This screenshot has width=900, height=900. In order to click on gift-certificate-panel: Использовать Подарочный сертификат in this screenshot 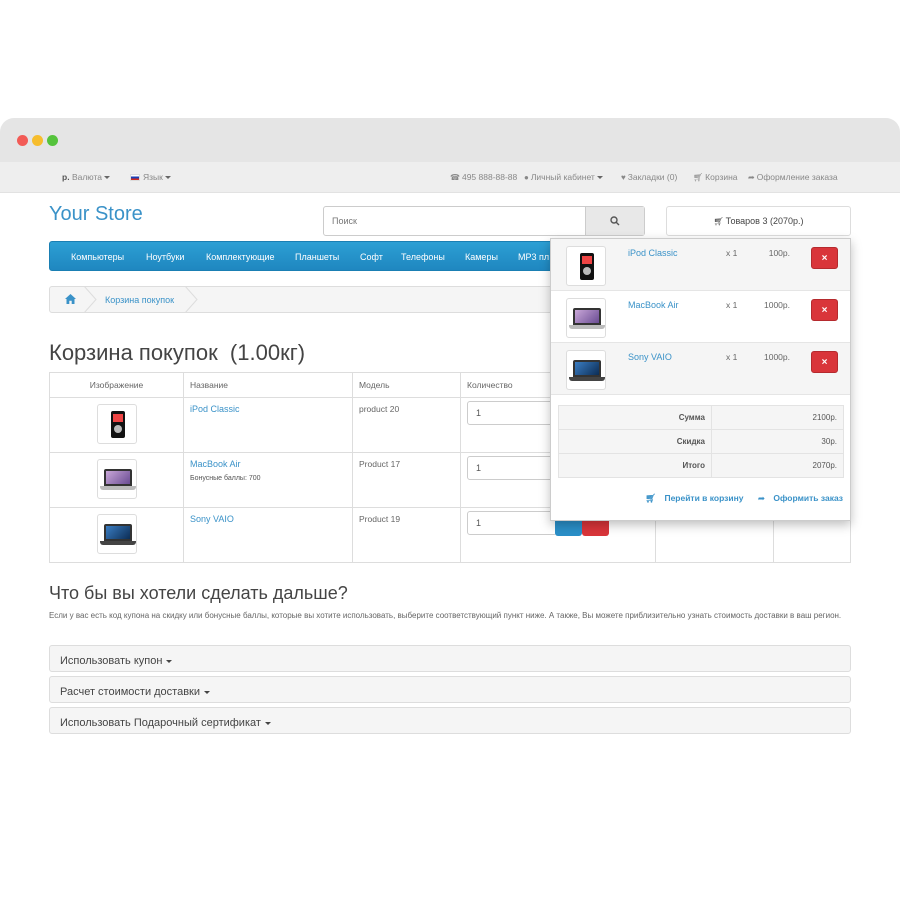, I will do `click(450, 720)`.